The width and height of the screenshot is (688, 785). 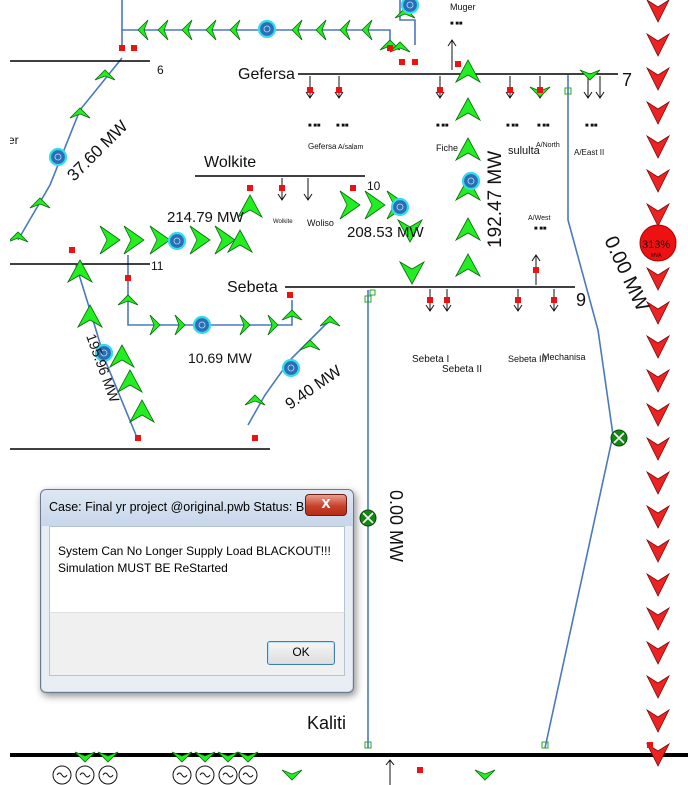 What do you see at coordinates (322, 146) in the screenshot?
I see `load-label-gefersa: Gefersa` at bounding box center [322, 146].